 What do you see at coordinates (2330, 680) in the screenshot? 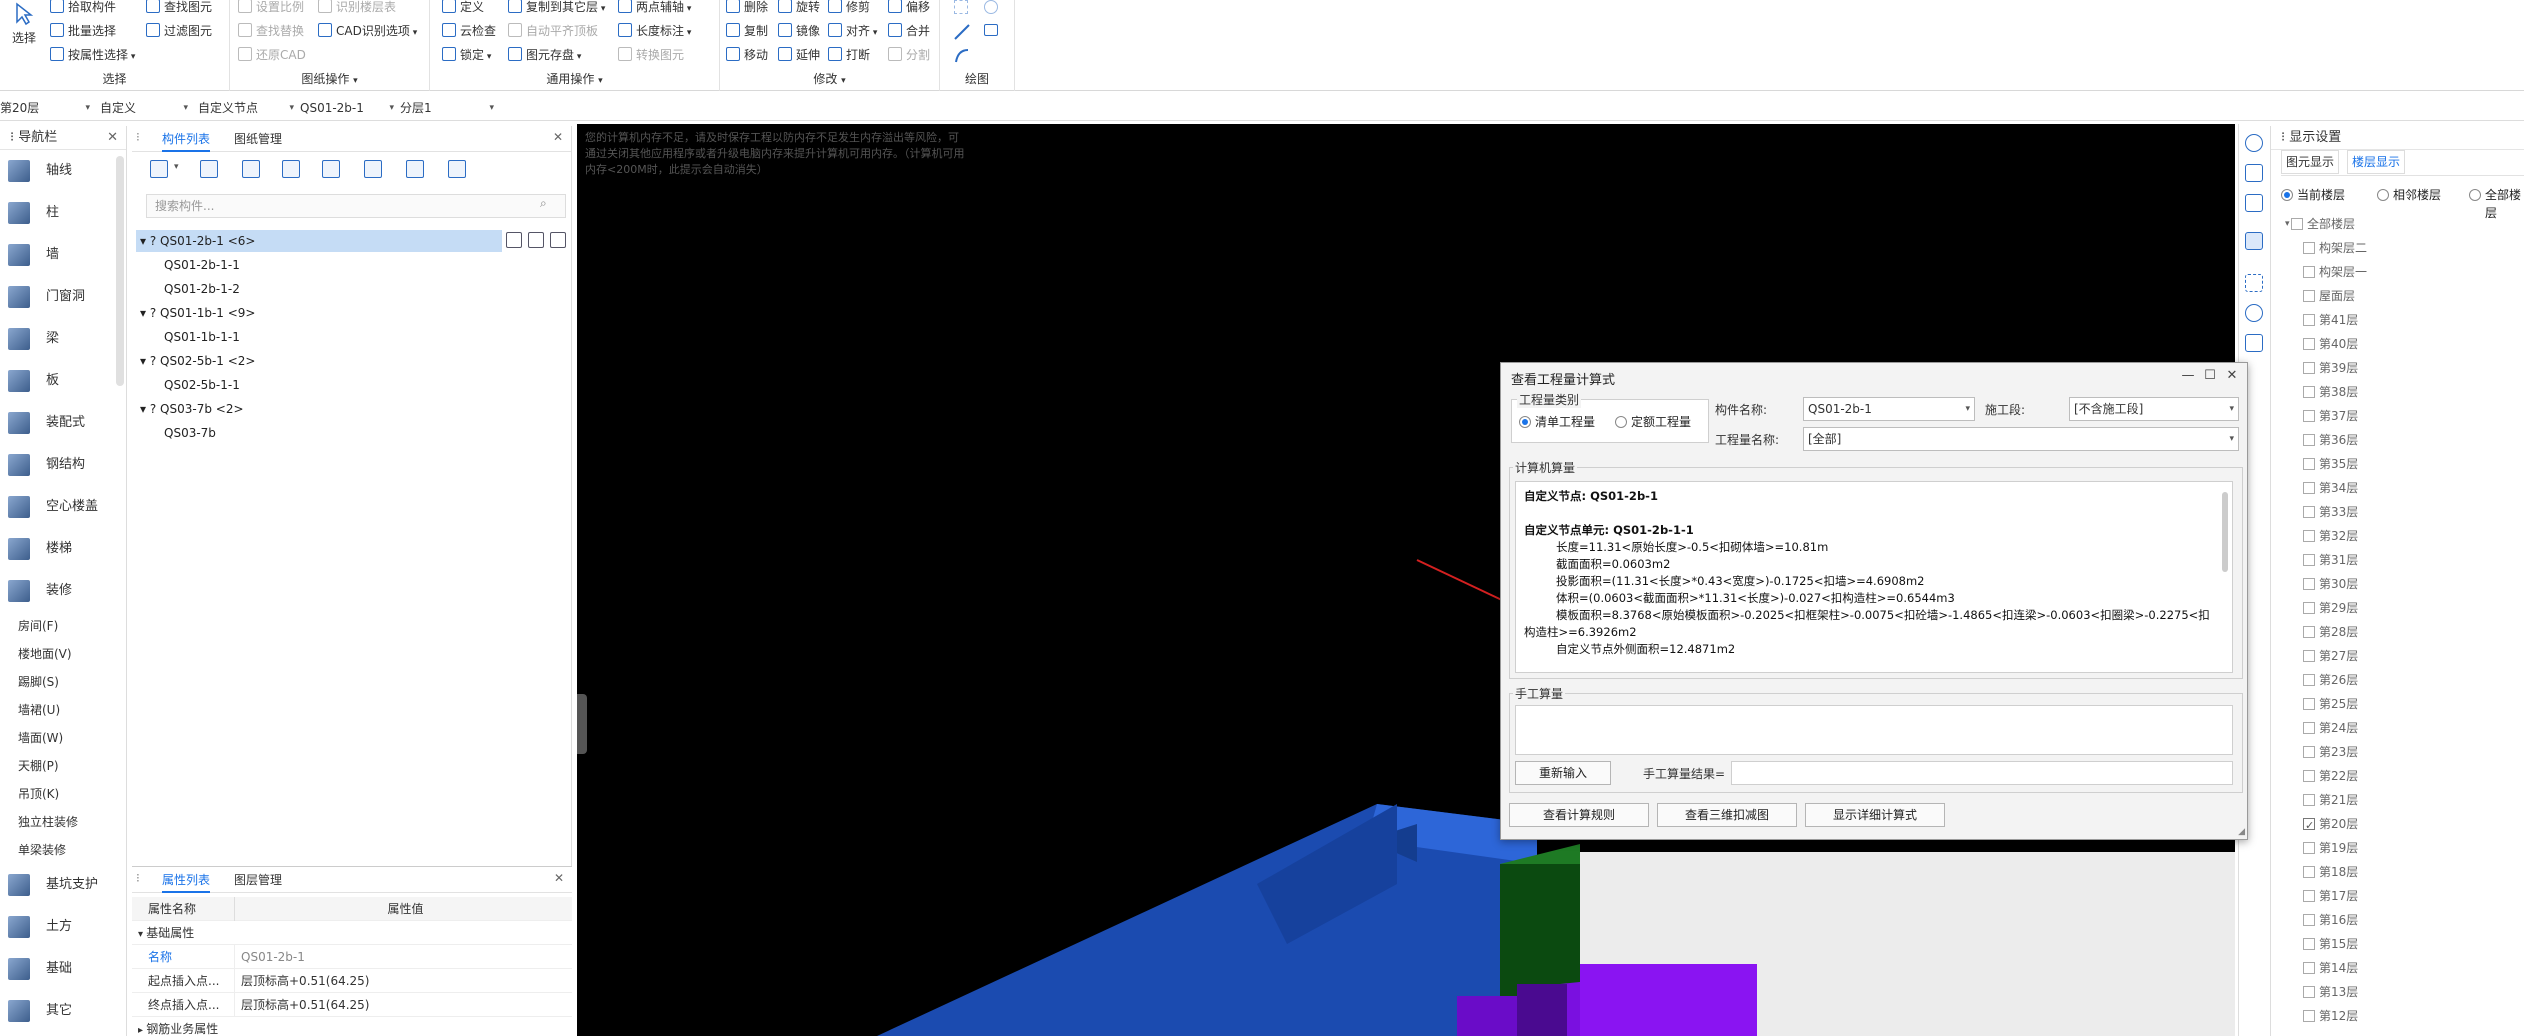
I see `floor-checkbox: 第26层` at bounding box center [2330, 680].